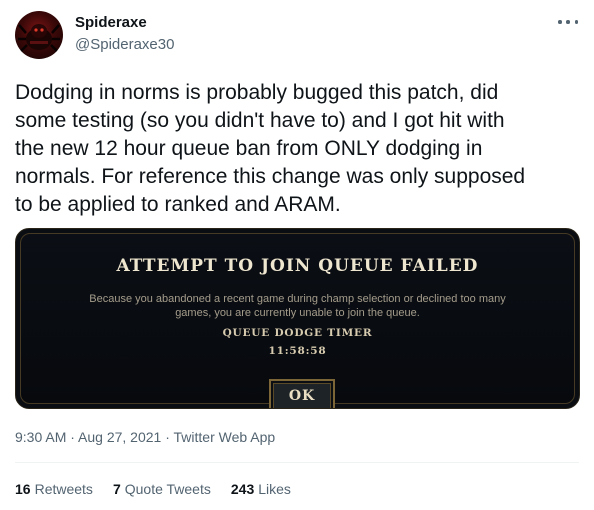 Image resolution: width=594 pixels, height=510 pixels. Describe the element at coordinates (302, 393) in the screenshot. I see `dialog-ok-button: OK` at that location.